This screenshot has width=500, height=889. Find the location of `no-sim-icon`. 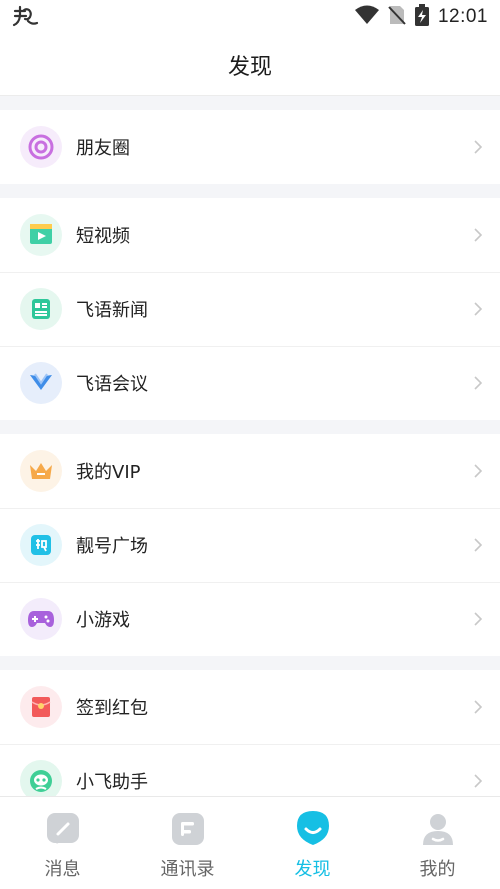

no-sim-icon is located at coordinates (397, 17).